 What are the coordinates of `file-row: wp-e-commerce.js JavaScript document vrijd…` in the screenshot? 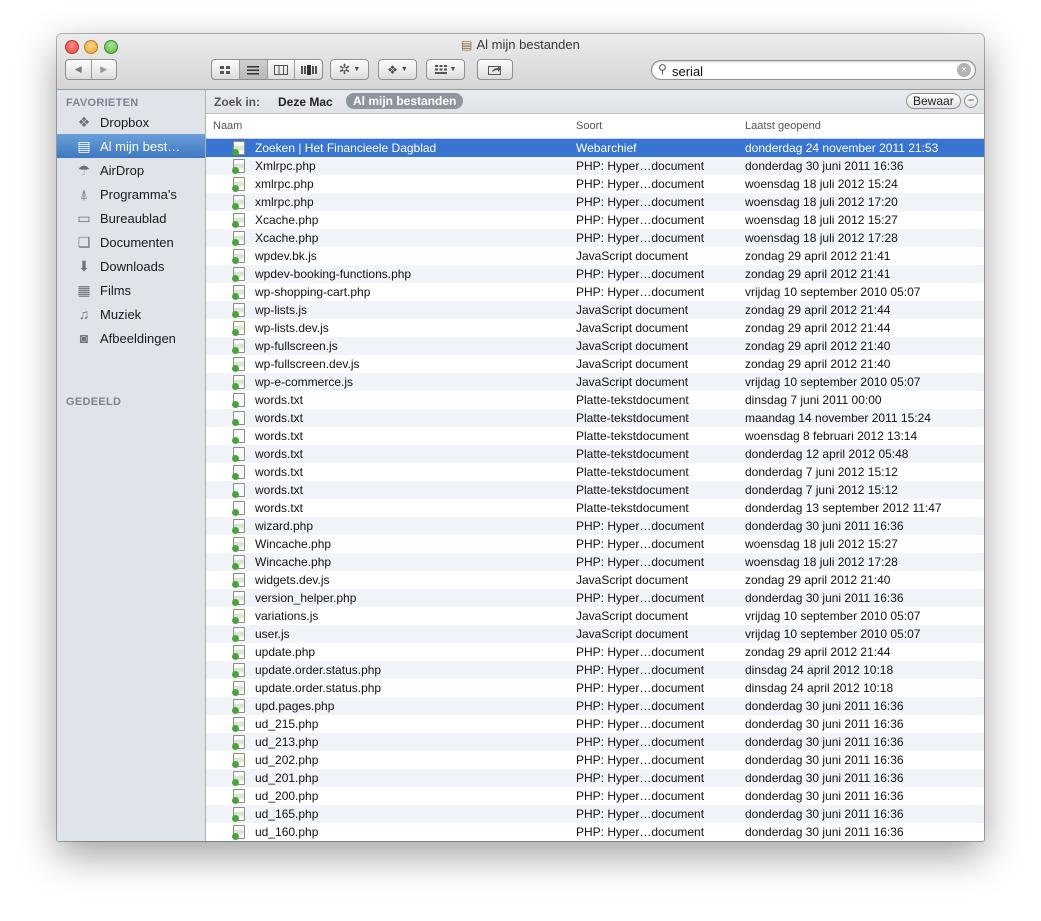 It's located at (595, 382).